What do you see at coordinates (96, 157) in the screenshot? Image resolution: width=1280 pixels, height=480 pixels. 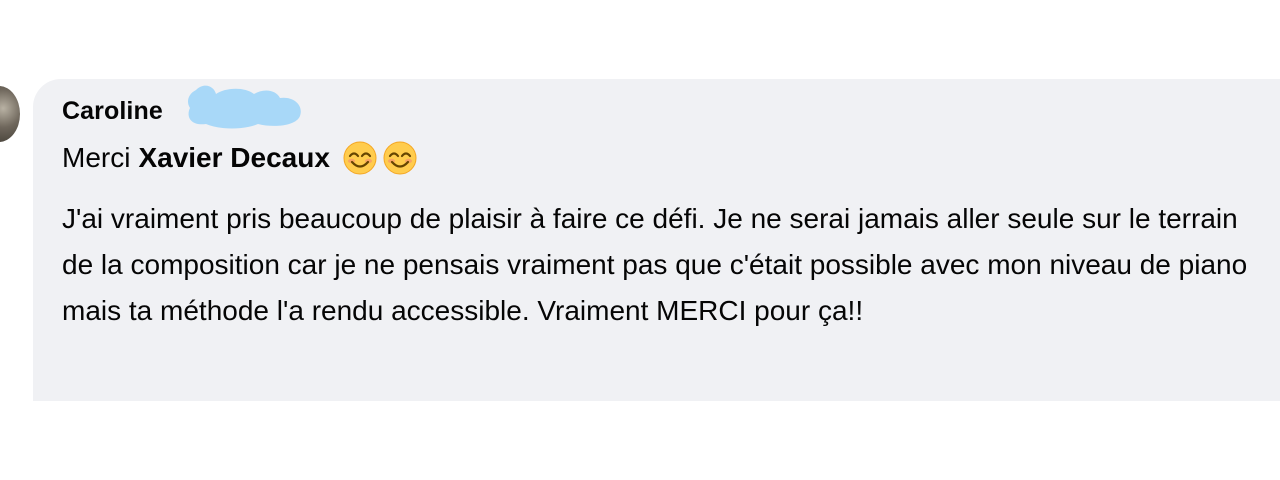 I see `mention-prefix: Merci` at bounding box center [96, 157].